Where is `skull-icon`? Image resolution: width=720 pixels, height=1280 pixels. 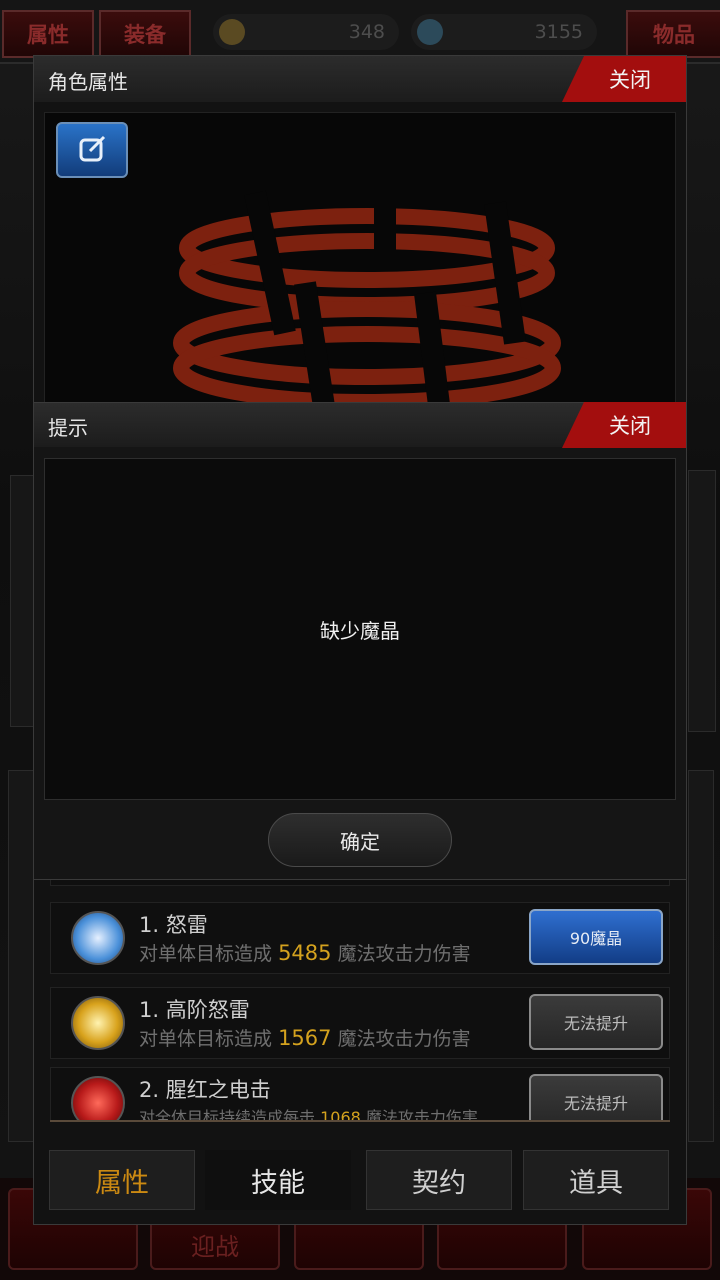
skull-icon is located at coordinates (430, 32).